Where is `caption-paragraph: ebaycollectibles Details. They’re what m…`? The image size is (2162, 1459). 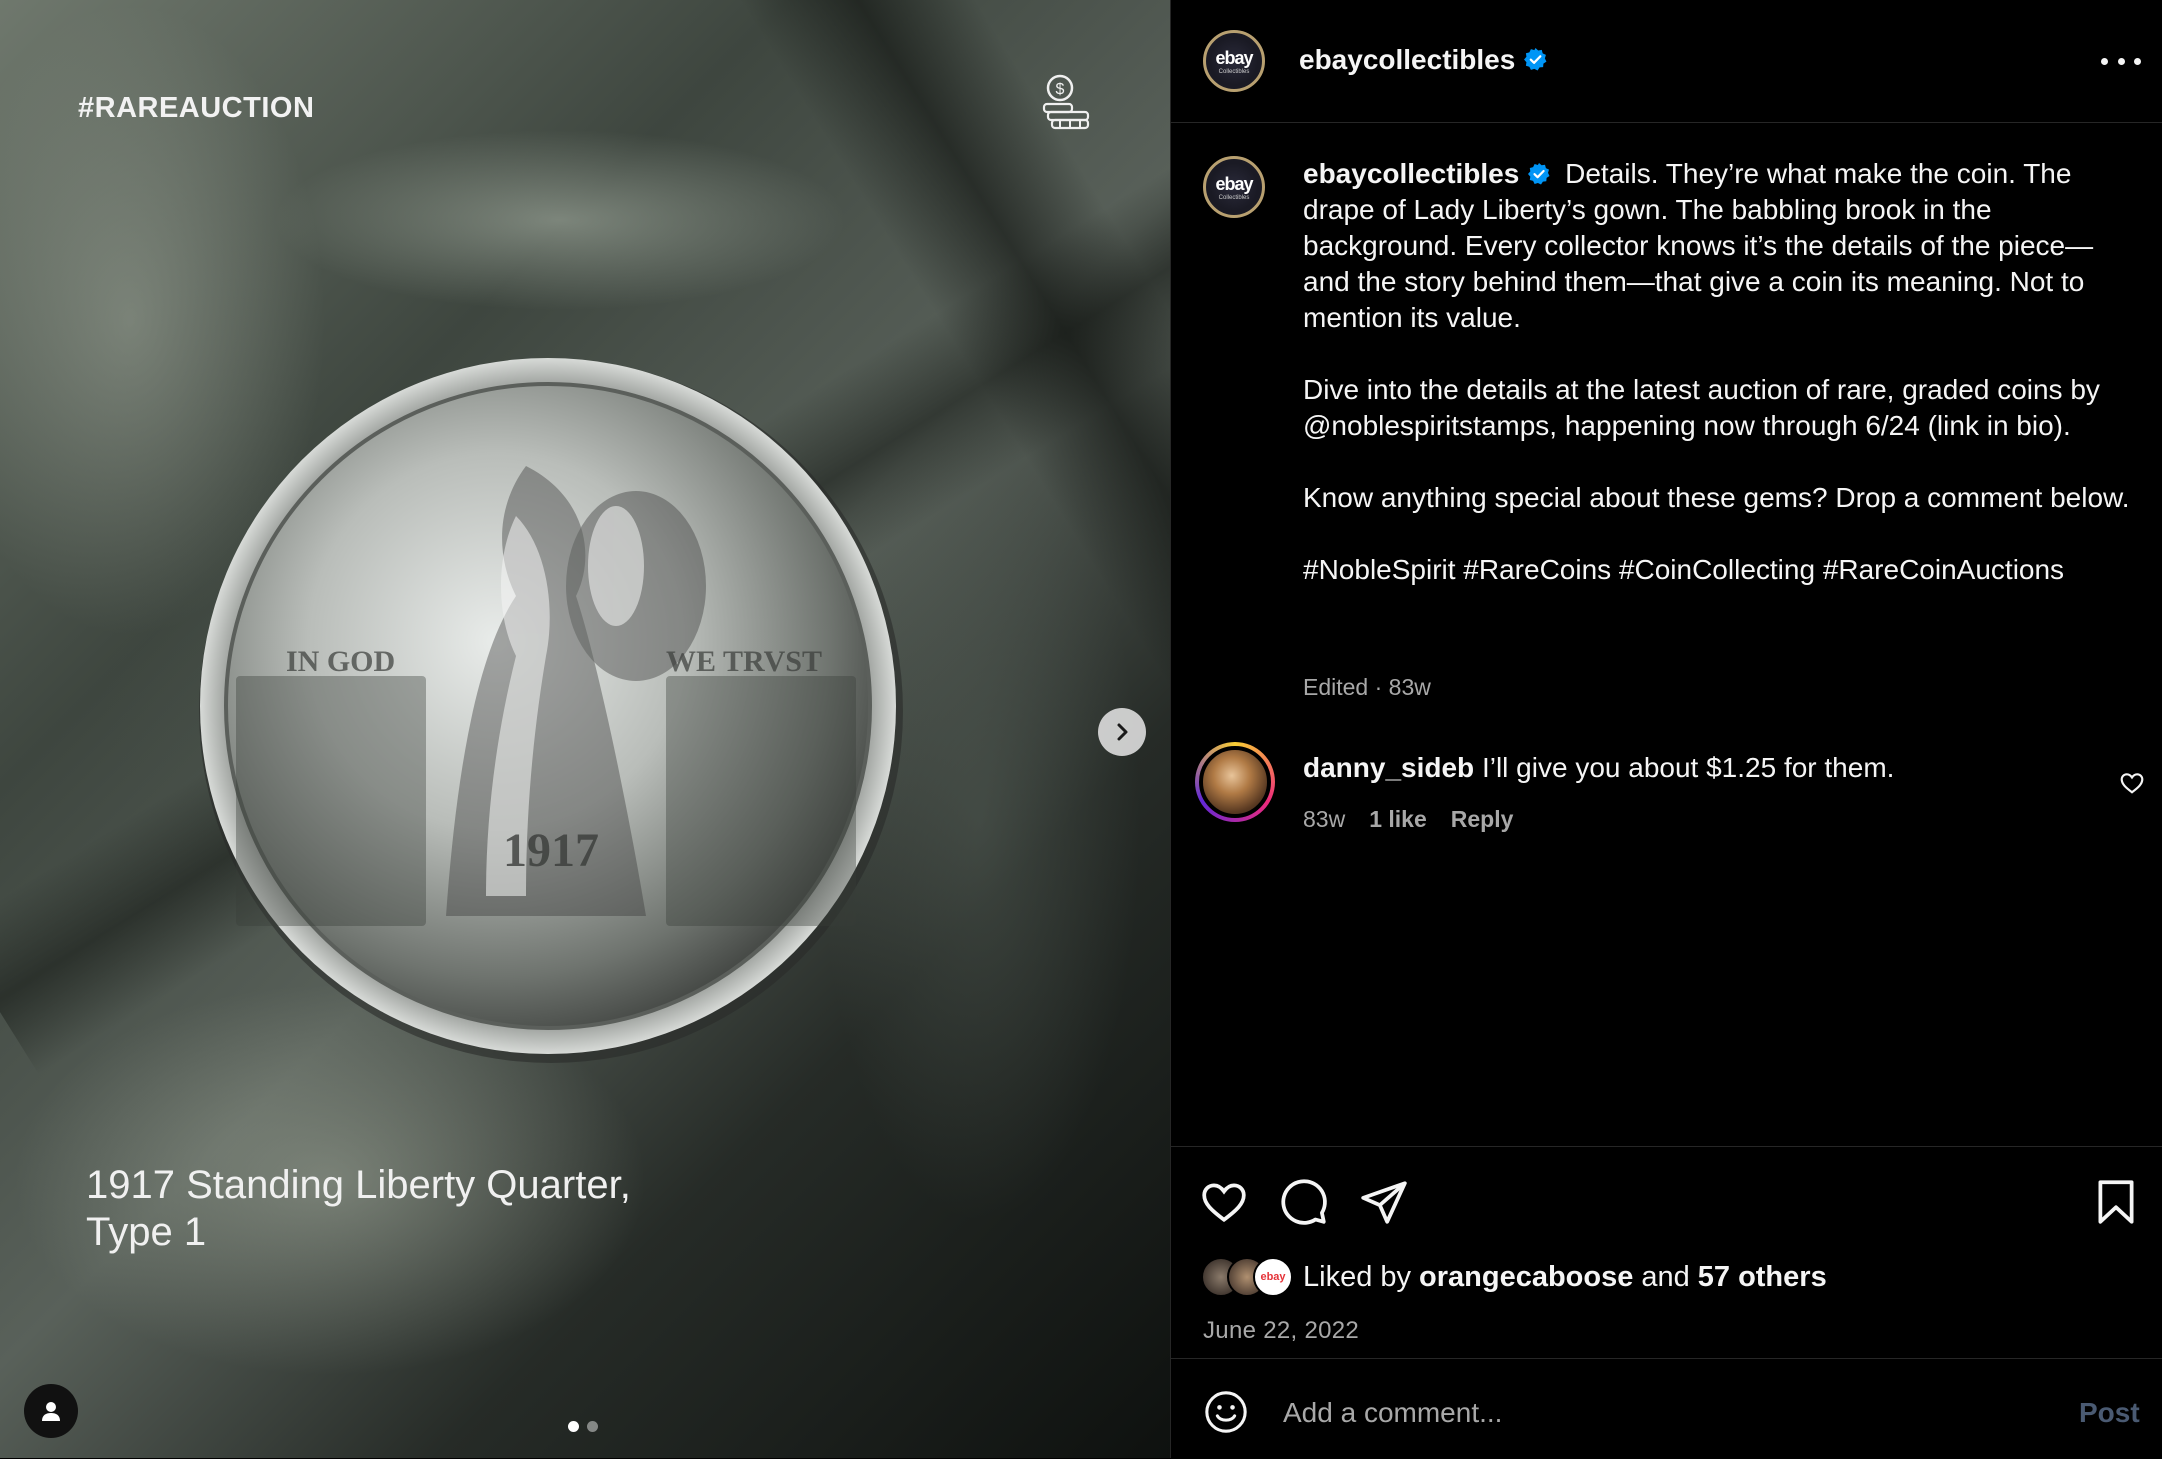 caption-paragraph: ebaycollectibles Details. They’re what m… is located at coordinates (1718, 246).